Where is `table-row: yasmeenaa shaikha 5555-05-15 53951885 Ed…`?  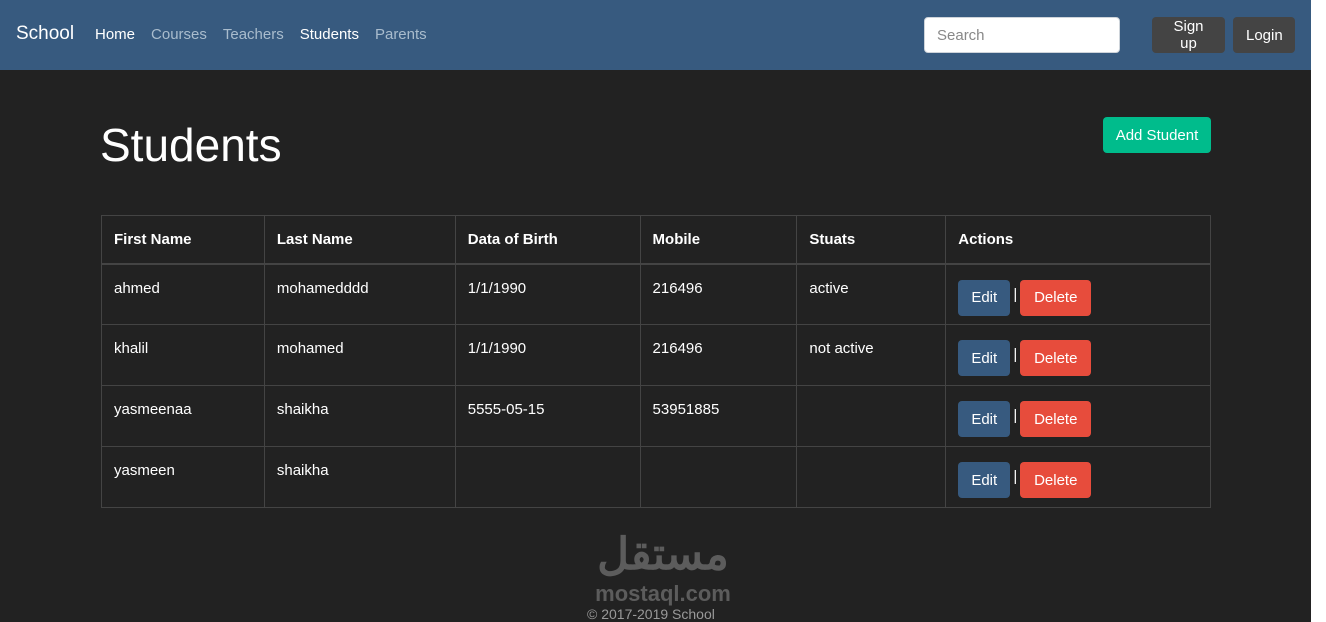
table-row: yasmeenaa shaikha 5555-05-15 53951885 Ed… is located at coordinates (656, 416).